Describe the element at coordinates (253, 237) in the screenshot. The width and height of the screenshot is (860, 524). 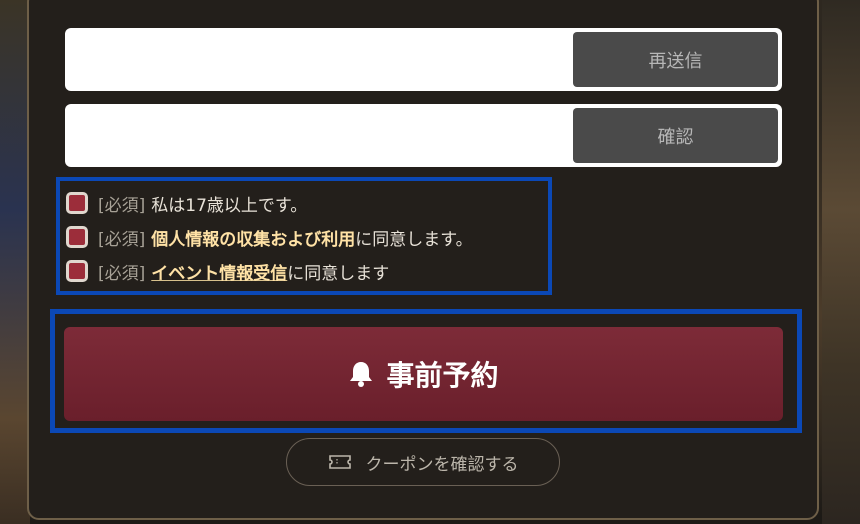
I see `privacy-policy-link: 個人情報の収集および利用` at that location.